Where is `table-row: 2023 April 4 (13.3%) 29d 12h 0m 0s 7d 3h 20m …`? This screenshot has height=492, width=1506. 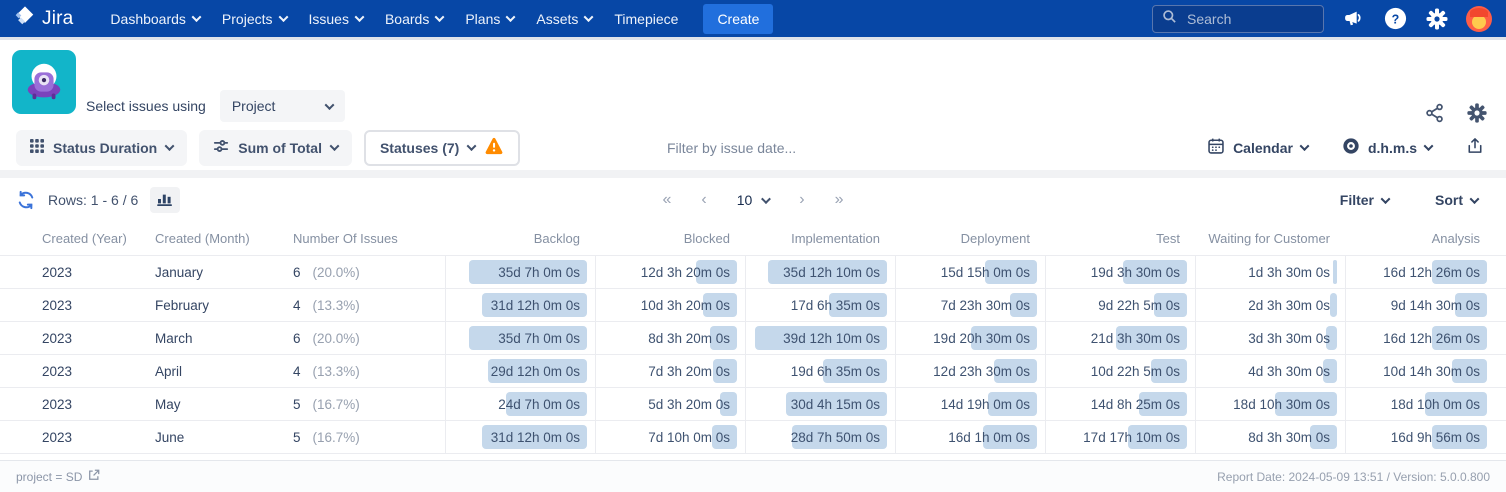
table-row: 2023 April 4 (13.3%) 29d 12h 0m 0s 7d 3h 20m … is located at coordinates (753, 371).